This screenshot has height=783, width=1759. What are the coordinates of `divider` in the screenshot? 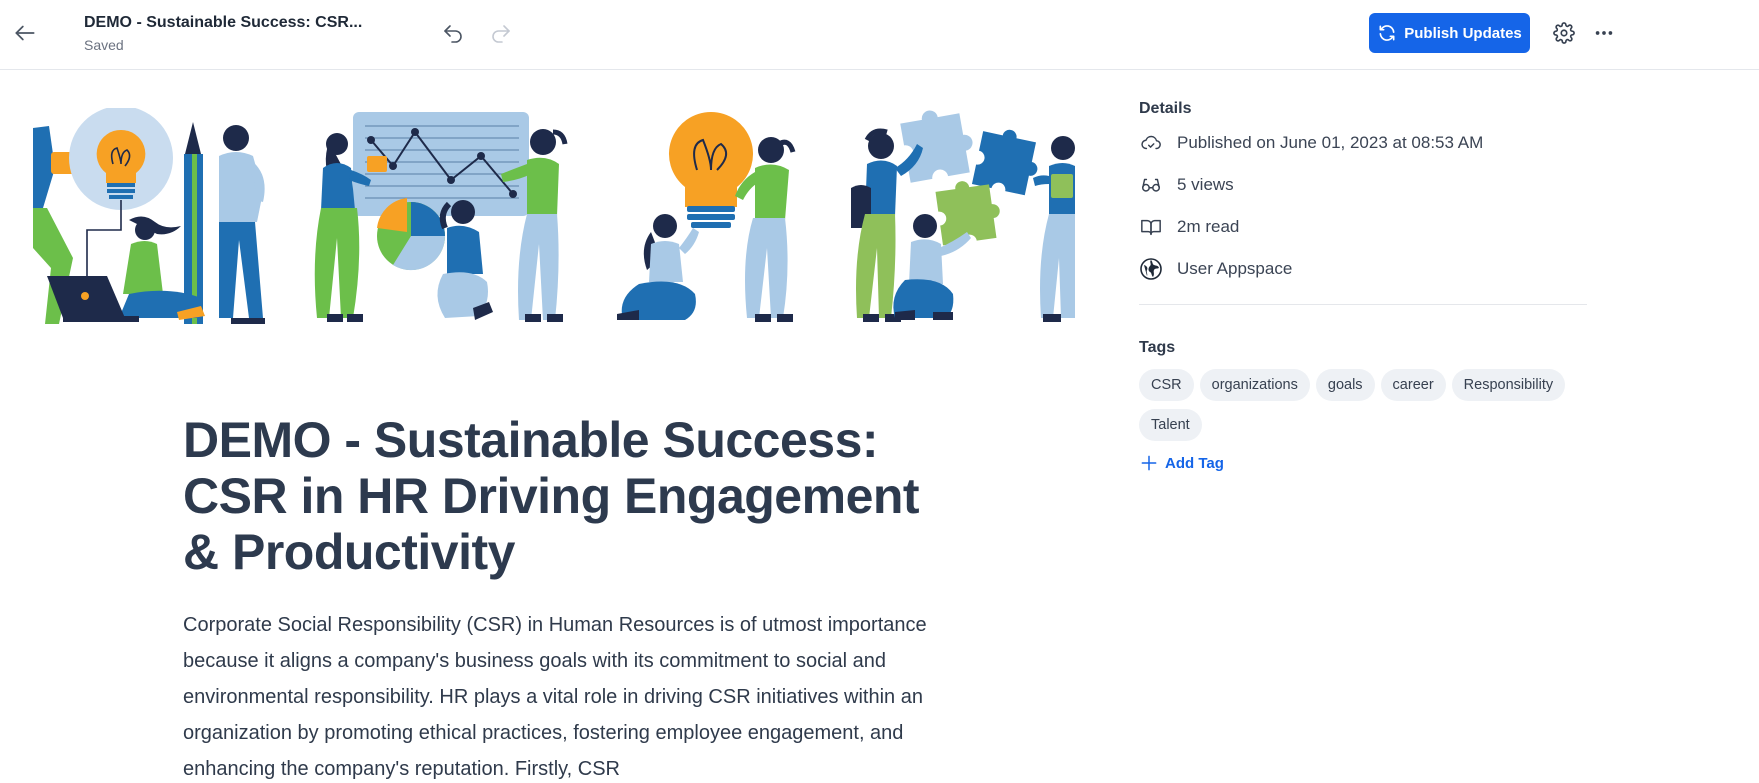 It's located at (1363, 304).